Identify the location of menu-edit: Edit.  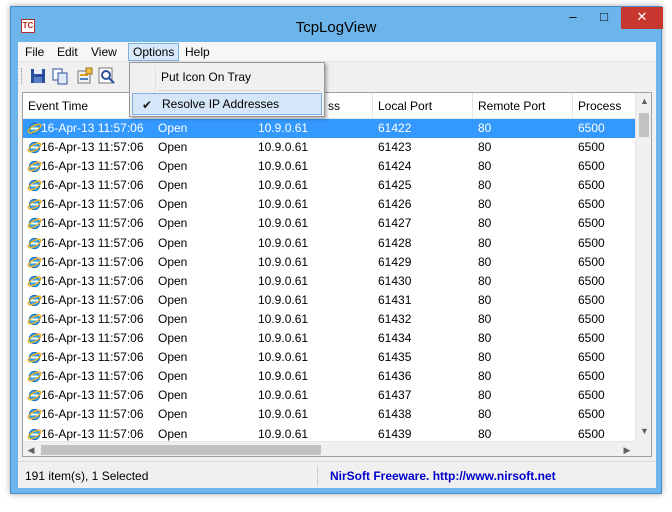
(67, 52).